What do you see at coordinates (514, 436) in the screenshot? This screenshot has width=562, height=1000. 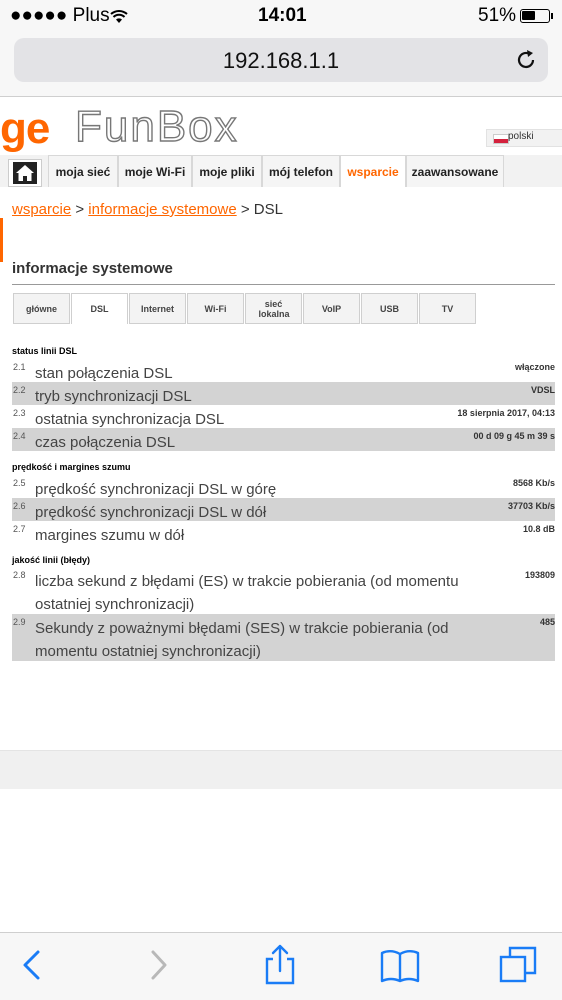 I see `row-value: 00 d 09 g 45 m 39 s` at bounding box center [514, 436].